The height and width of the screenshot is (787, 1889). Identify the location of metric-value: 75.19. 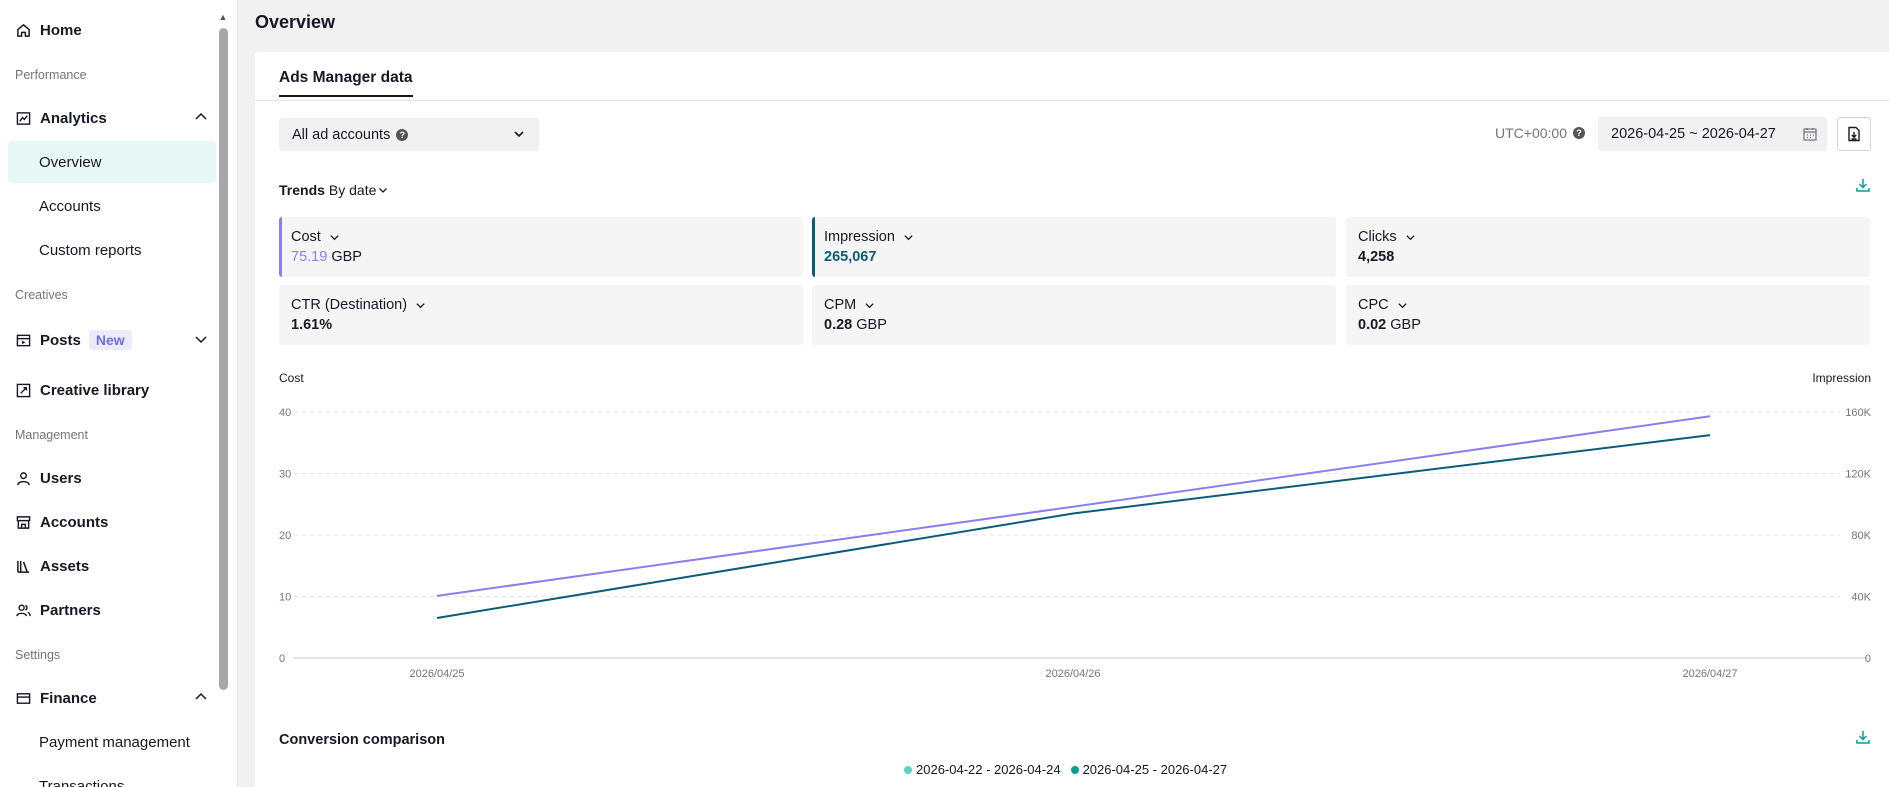
(309, 257).